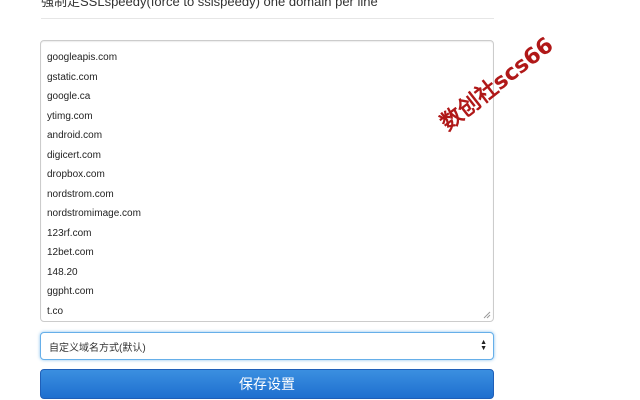 This screenshot has width=640, height=400. I want to click on domain-line: 123rf.com, so click(69, 233).